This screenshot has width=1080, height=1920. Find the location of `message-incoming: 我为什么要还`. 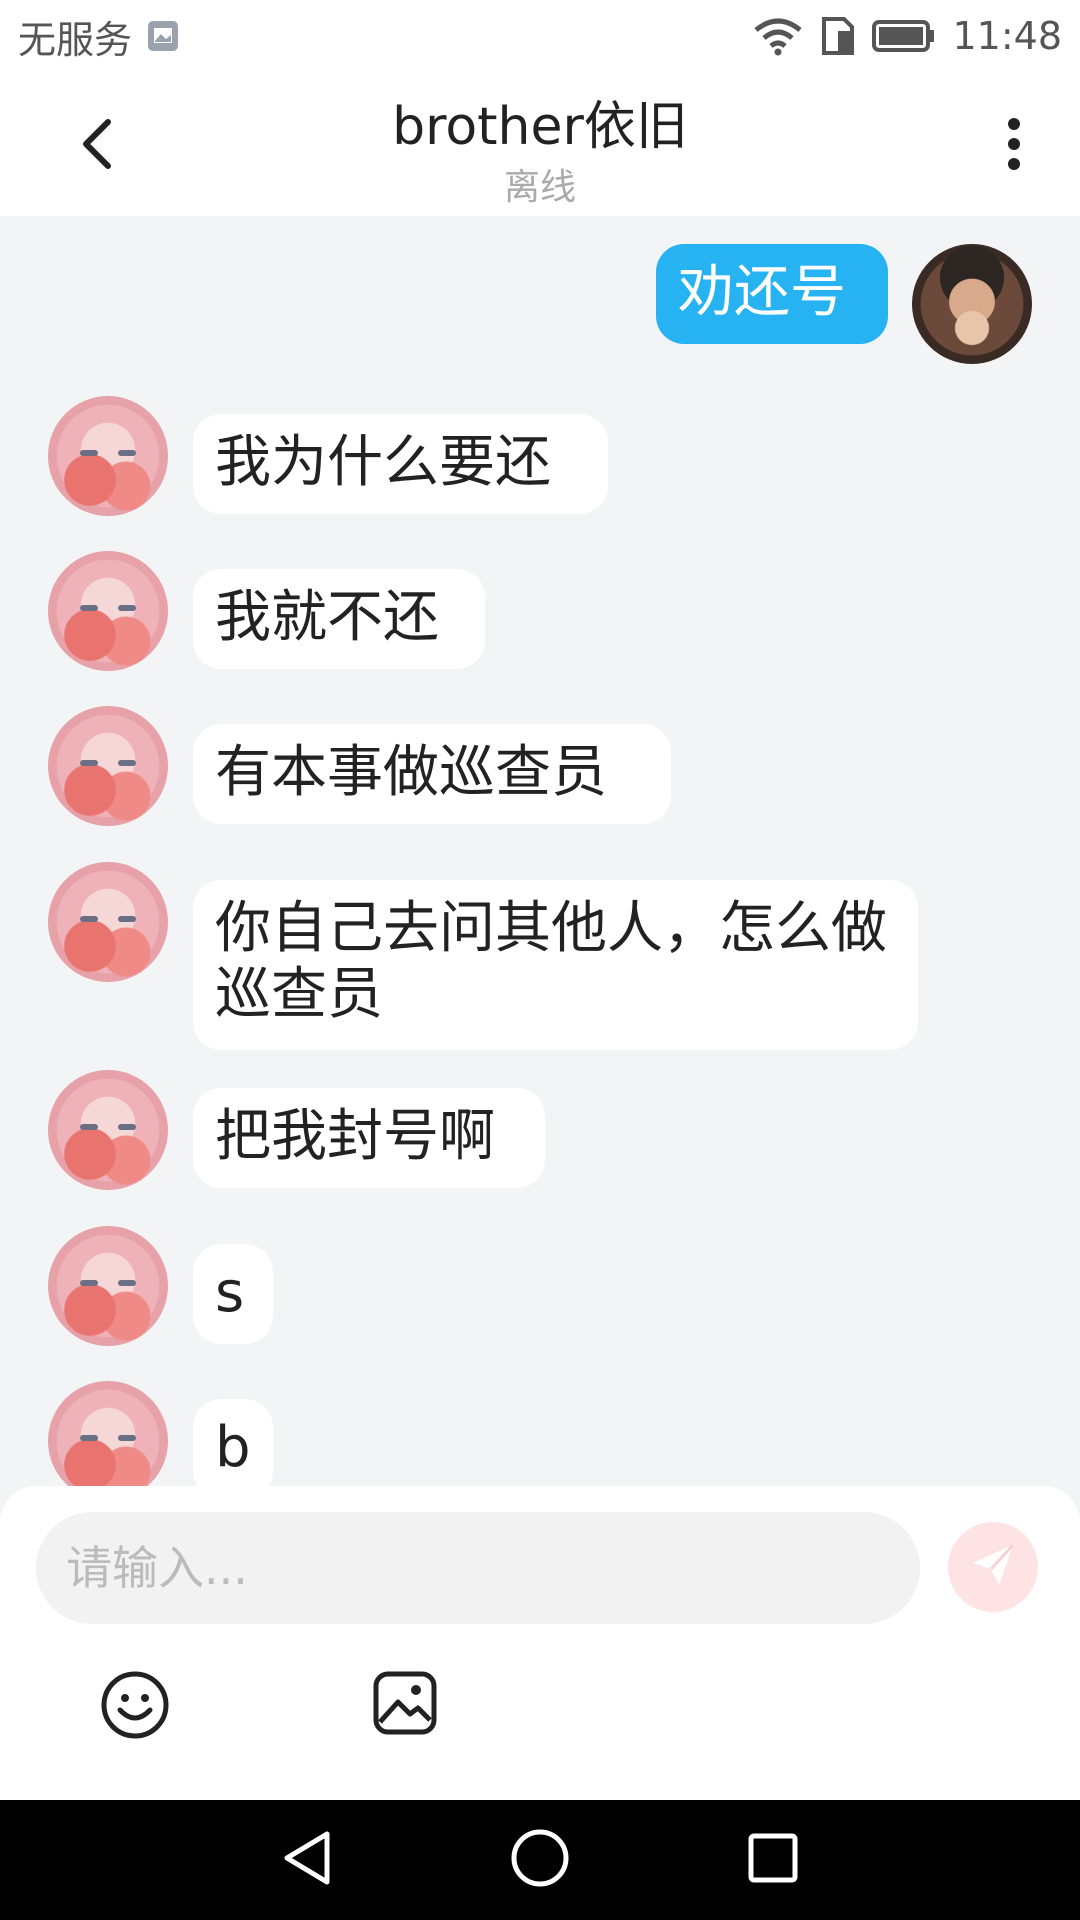

message-incoming: 我为什么要还 is located at coordinates (540, 461).